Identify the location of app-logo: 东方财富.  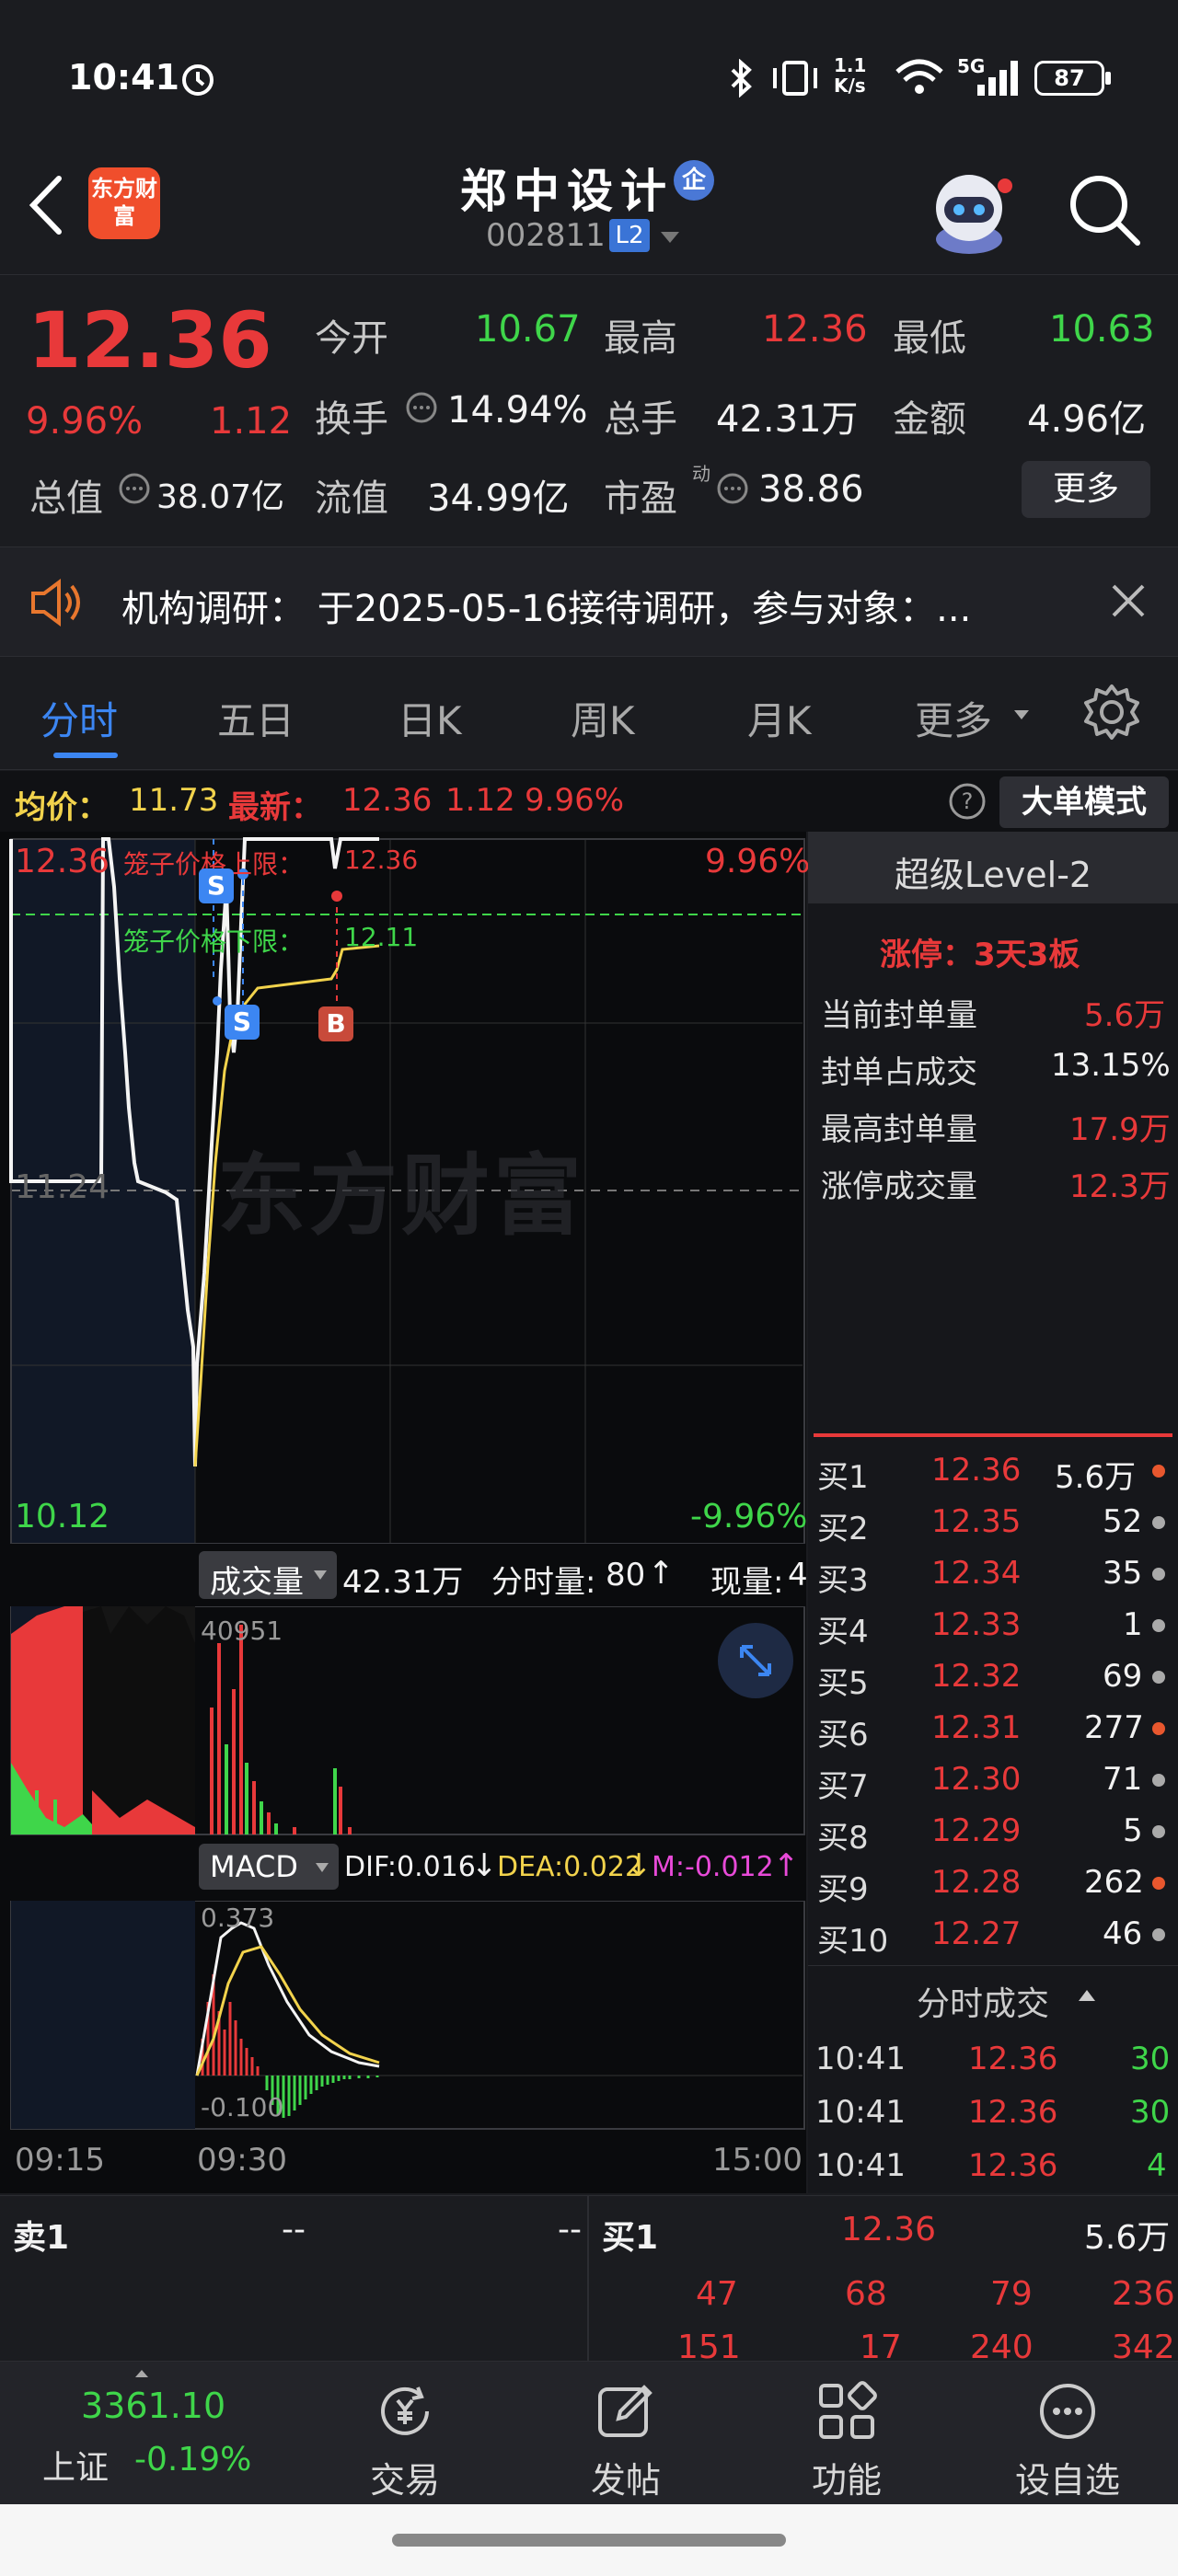
(124, 203).